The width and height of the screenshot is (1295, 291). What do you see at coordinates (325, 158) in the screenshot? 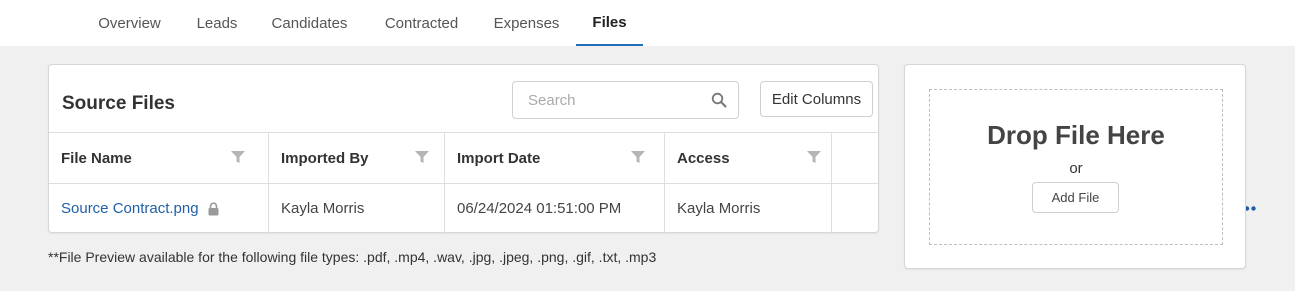
I see `column-header-label: Imported By` at bounding box center [325, 158].